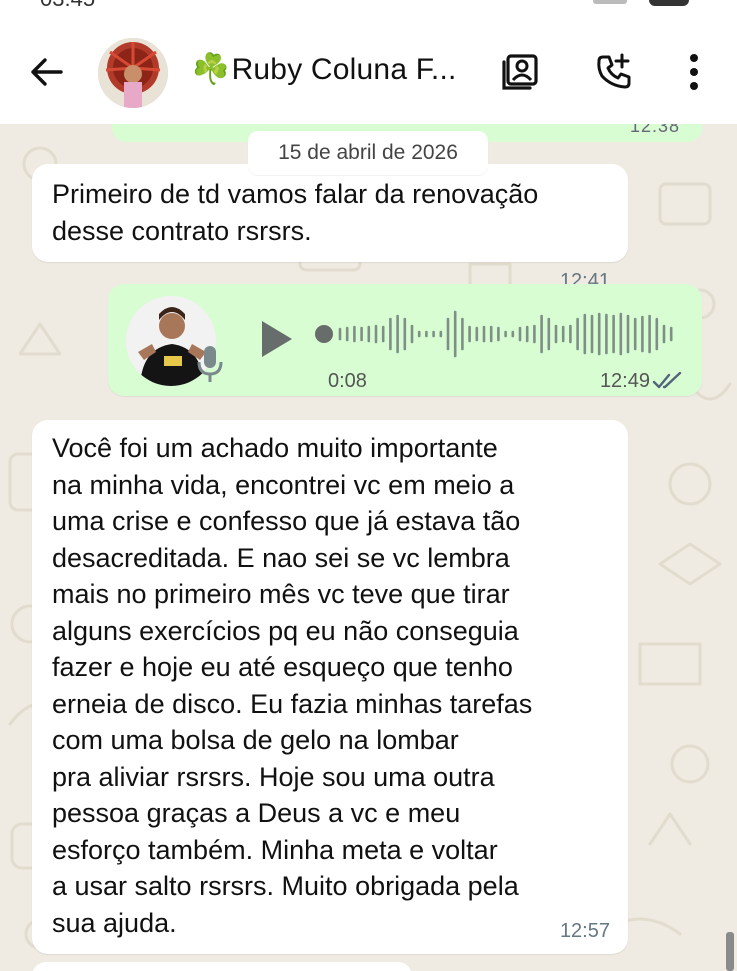 The height and width of the screenshot is (971, 737). What do you see at coordinates (669, 3) in the screenshot?
I see `battery-icon` at bounding box center [669, 3].